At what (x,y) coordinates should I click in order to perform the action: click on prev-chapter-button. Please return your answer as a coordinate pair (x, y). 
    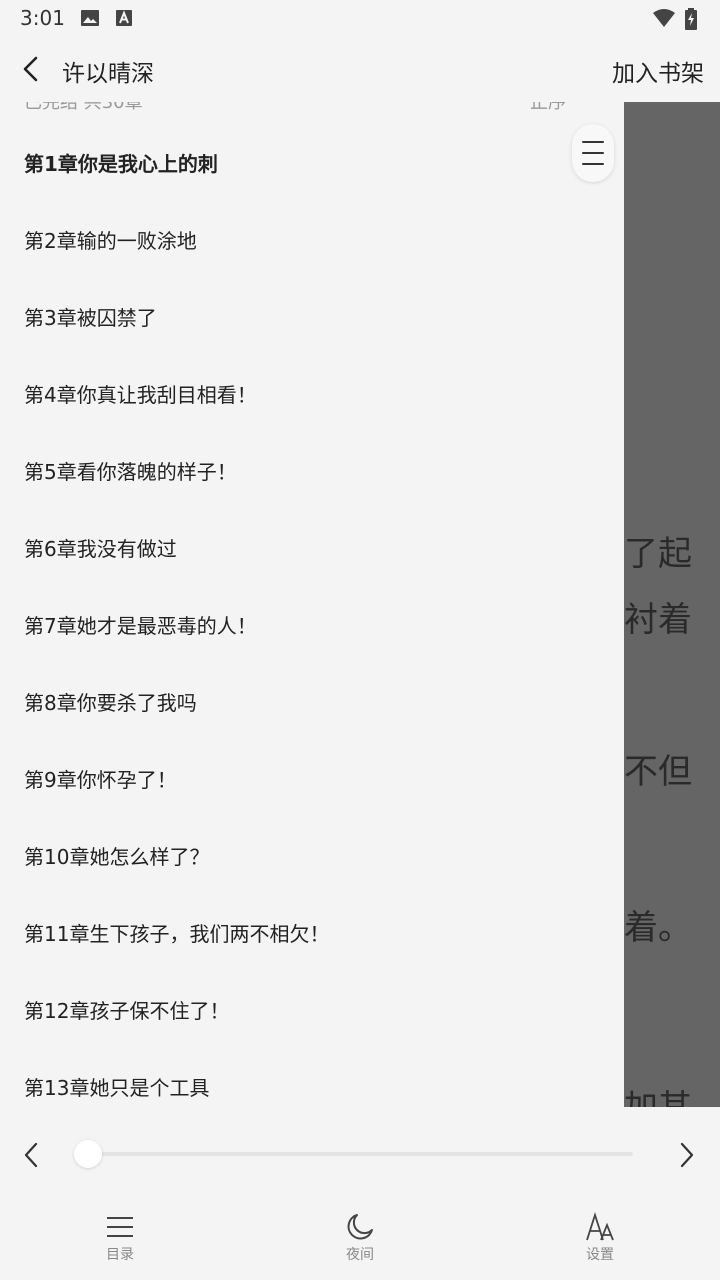
    Looking at the image, I should click on (32, 1155).